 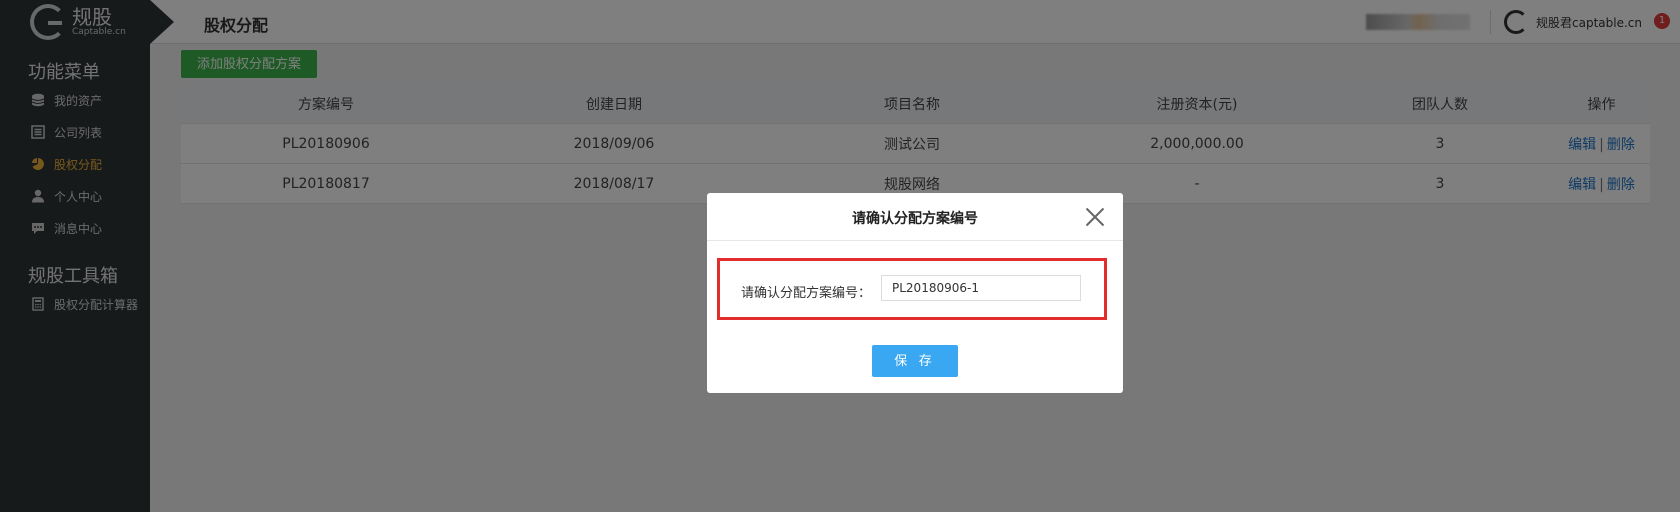 I want to click on dialog-title: 请确认分配方案编号, so click(x=915, y=219).